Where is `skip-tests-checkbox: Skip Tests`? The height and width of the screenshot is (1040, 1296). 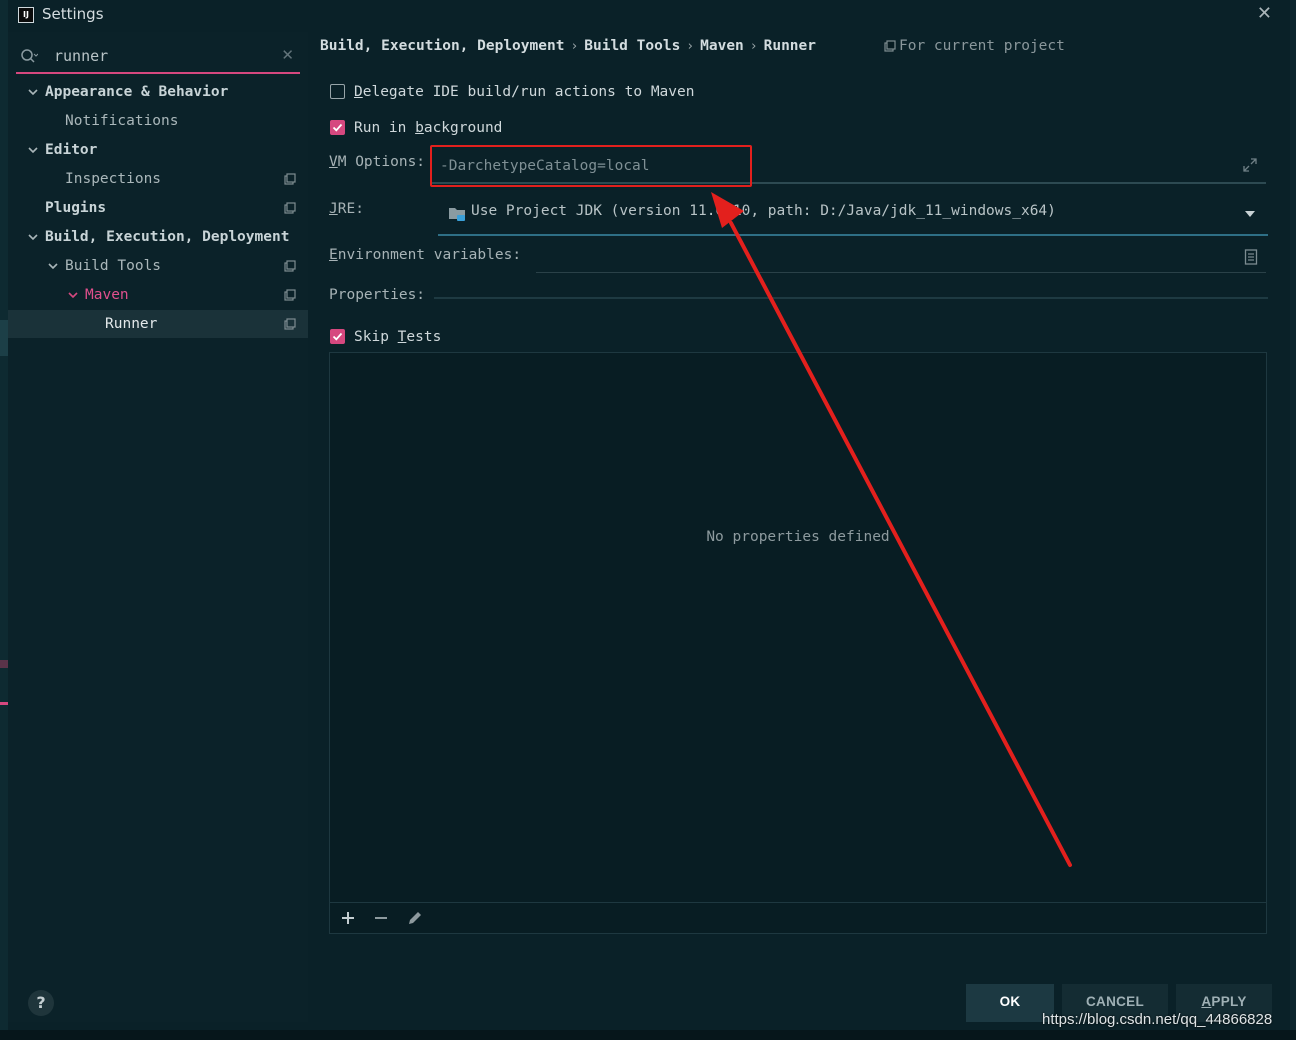 skip-tests-checkbox: Skip Tests is located at coordinates (410, 337).